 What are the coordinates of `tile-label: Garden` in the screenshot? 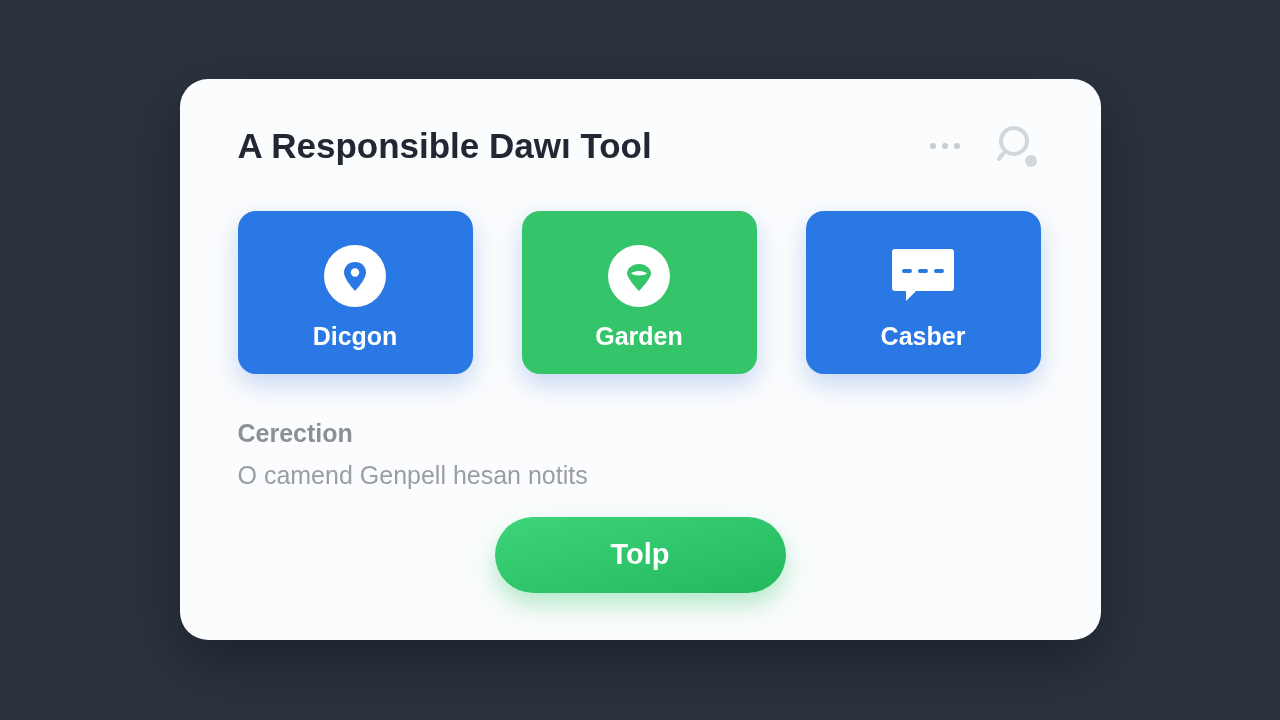 It's located at (639, 336).